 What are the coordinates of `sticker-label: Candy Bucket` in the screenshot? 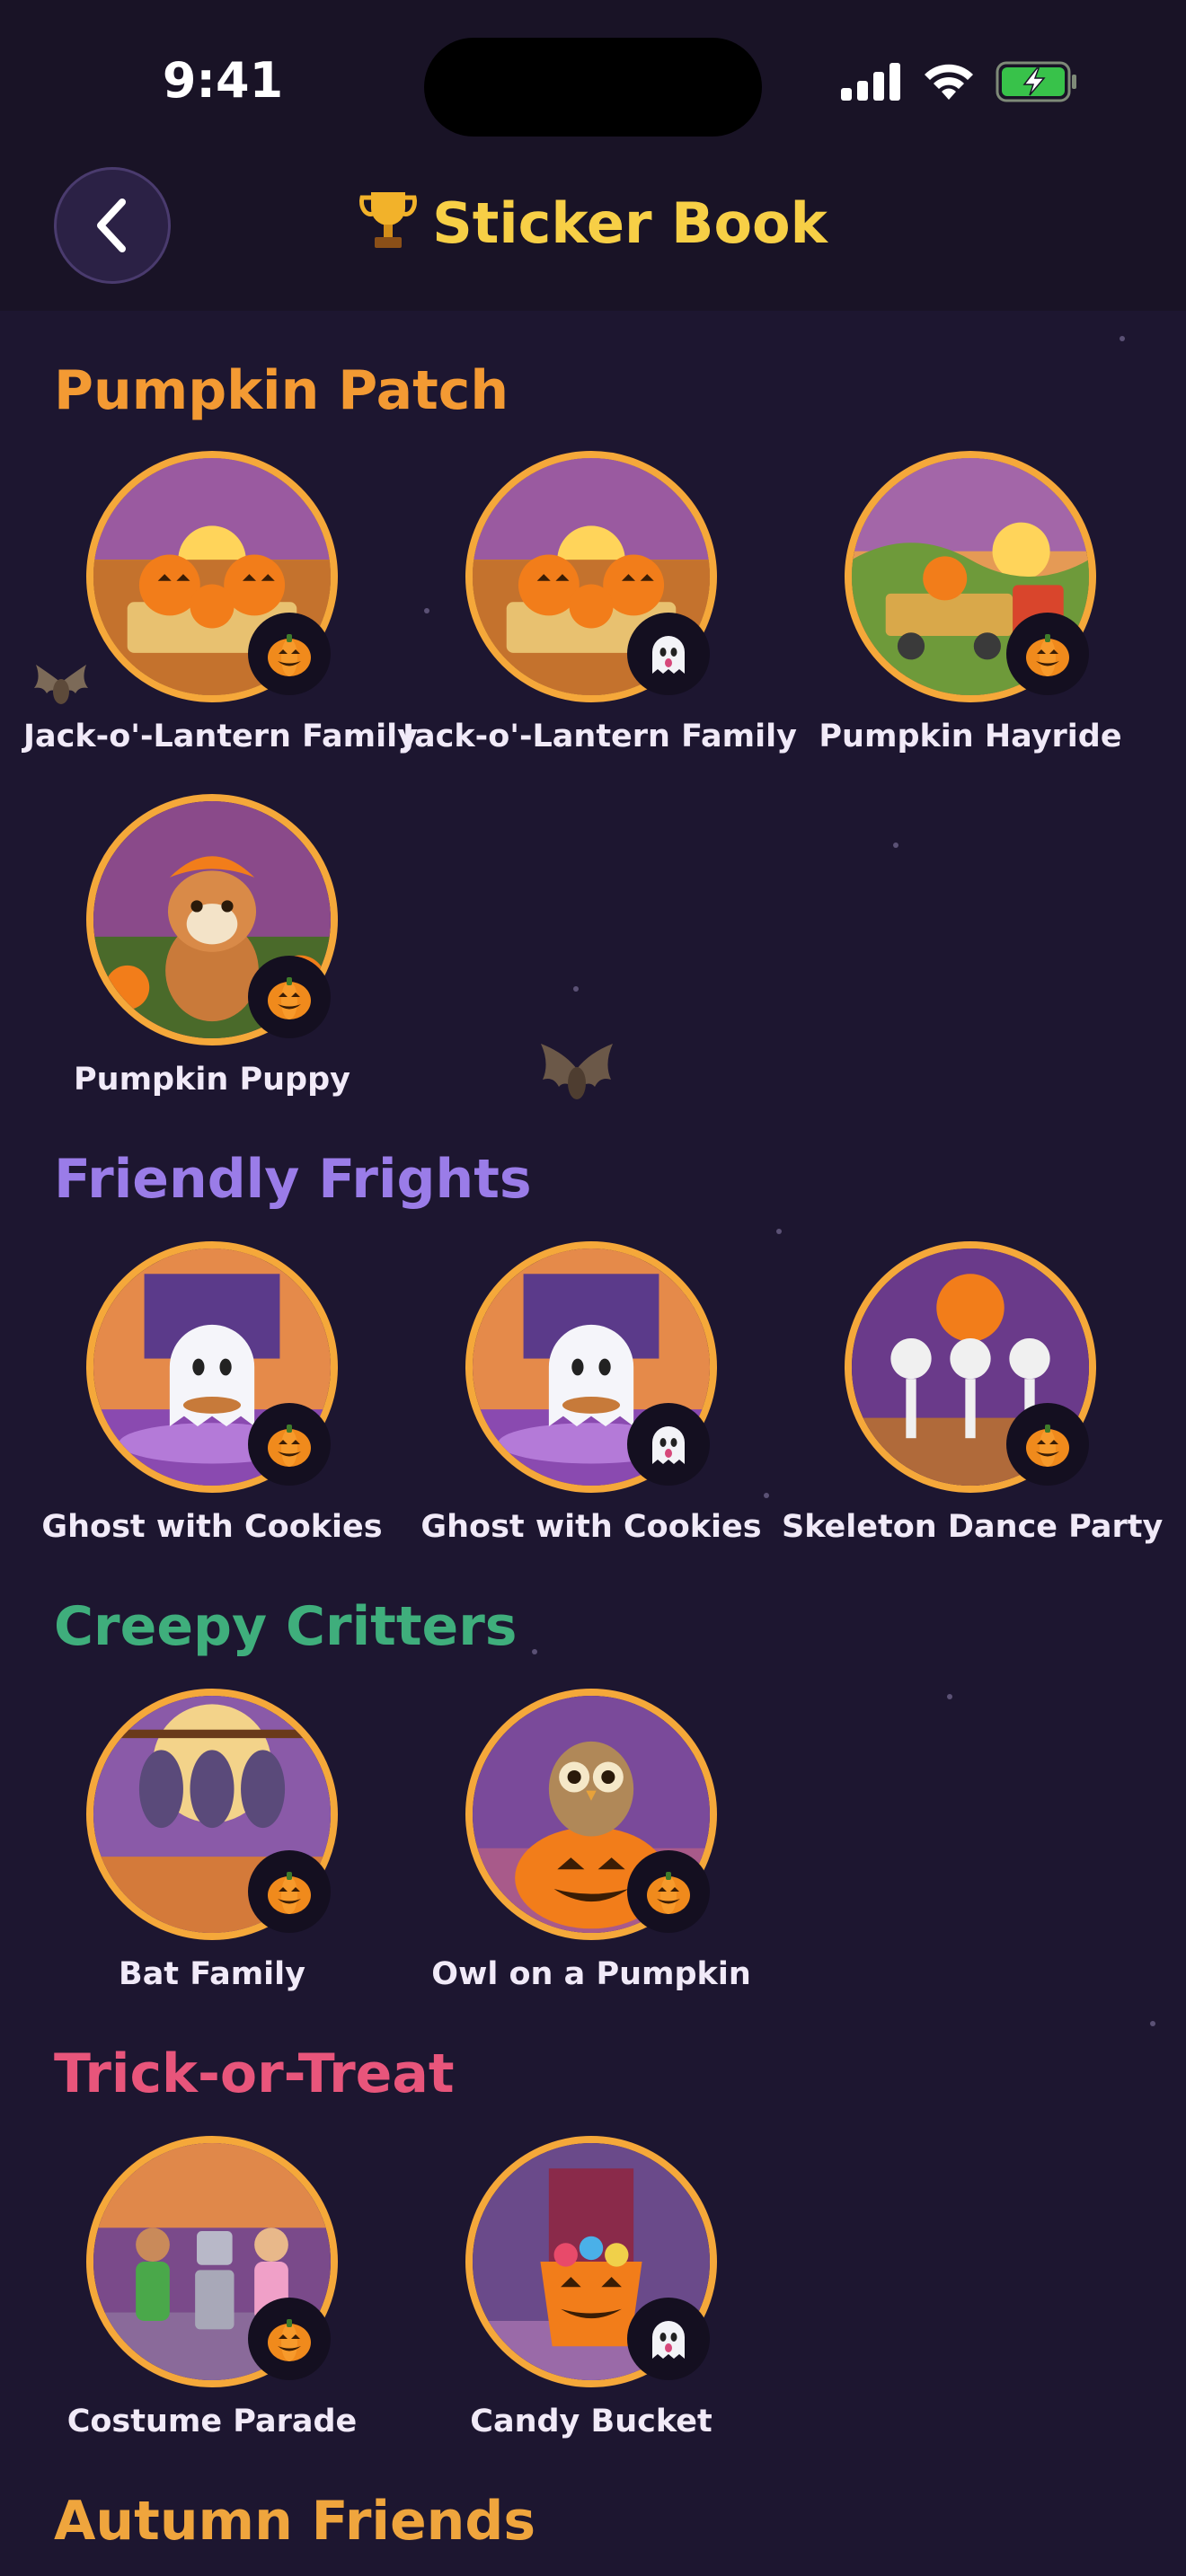 It's located at (591, 2421).